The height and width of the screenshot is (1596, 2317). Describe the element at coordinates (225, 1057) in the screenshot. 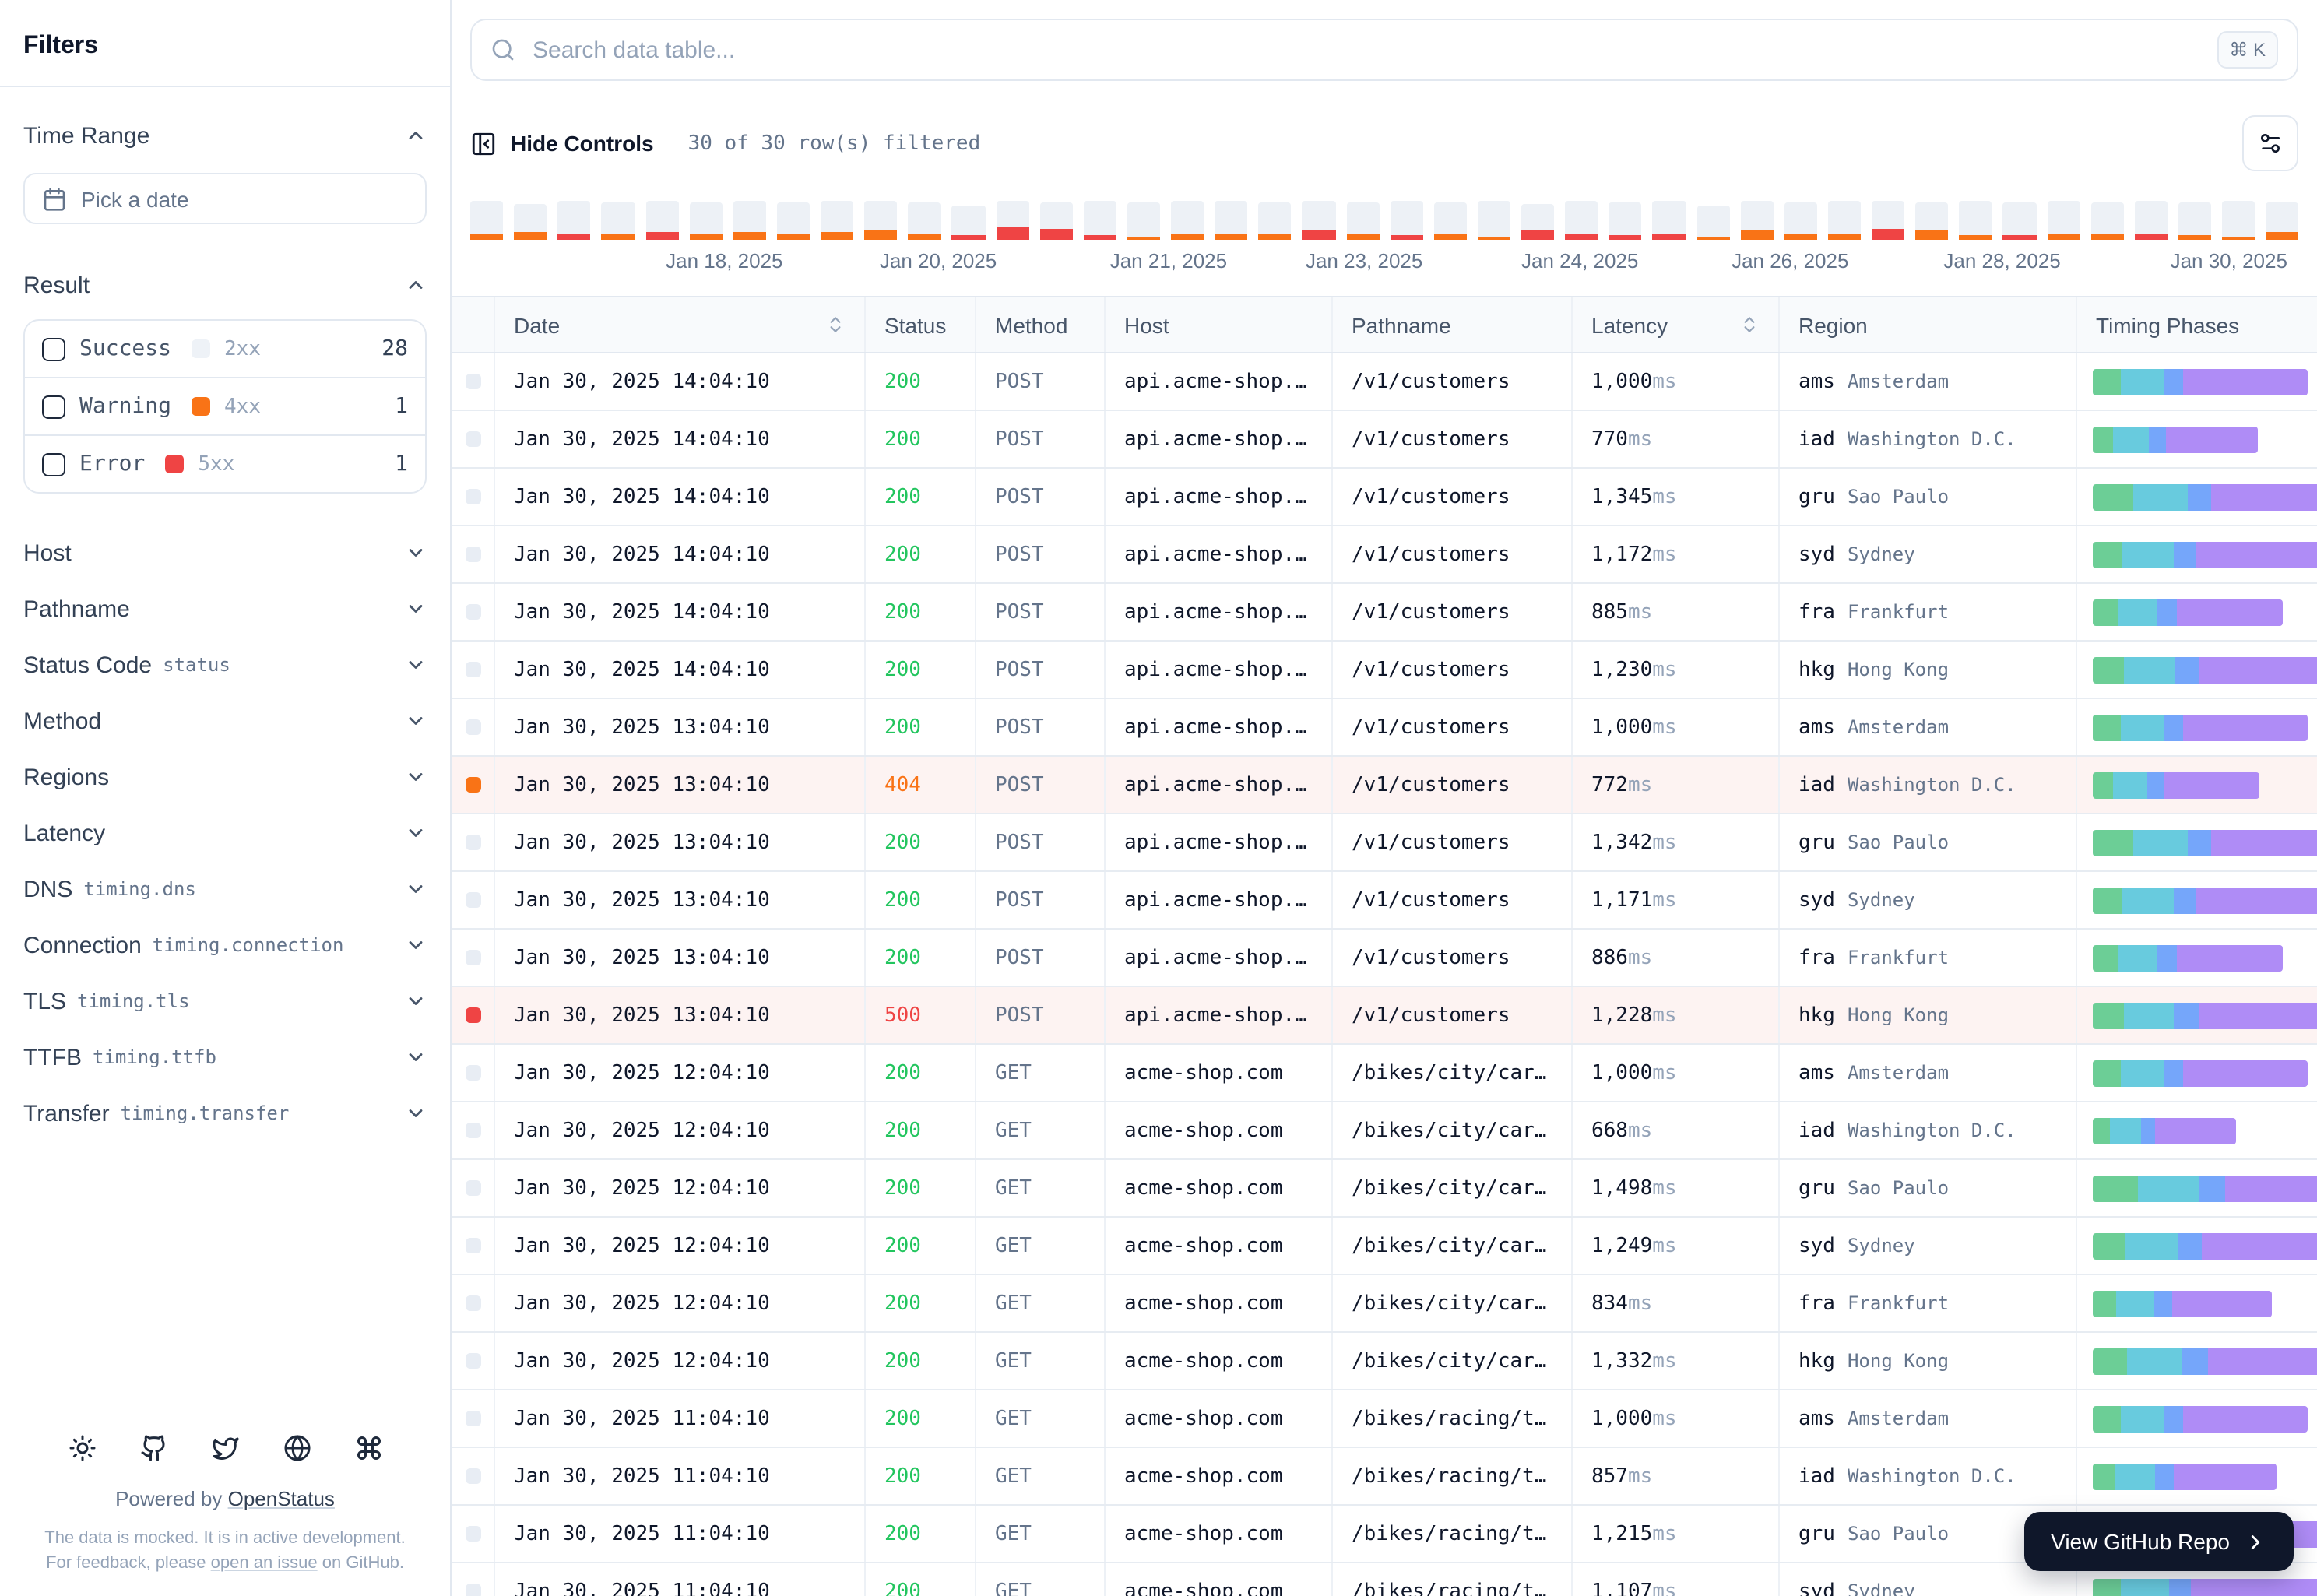

I see `section-ttfb: TTFB timing.ttfb` at that location.